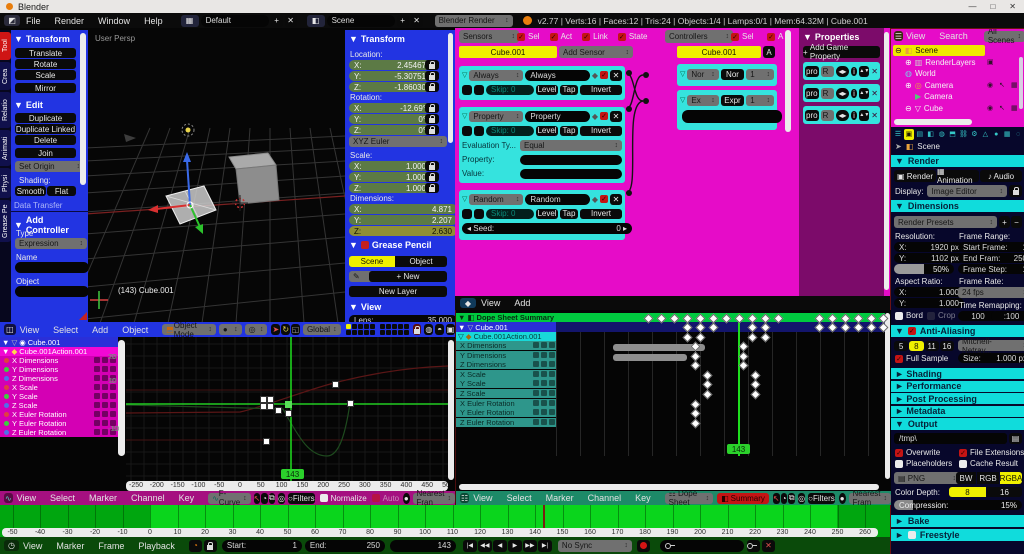 Image resolution: width=1024 pixels, height=554 pixels. Describe the element at coordinates (506, 413) in the screenshot. I see `channel-y-euler-rotation: Y Euler Rotation` at that location.